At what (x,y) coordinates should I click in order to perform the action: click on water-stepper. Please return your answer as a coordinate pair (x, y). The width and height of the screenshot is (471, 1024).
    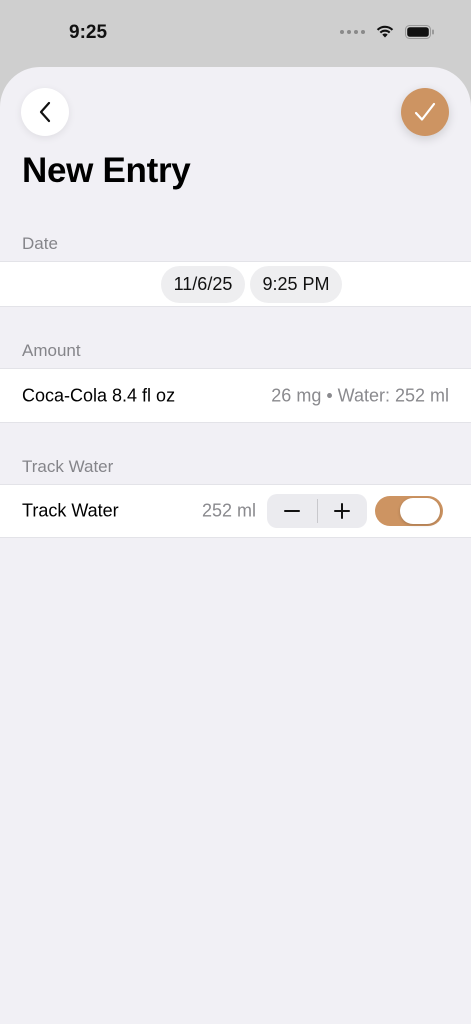
    Looking at the image, I should click on (317, 511).